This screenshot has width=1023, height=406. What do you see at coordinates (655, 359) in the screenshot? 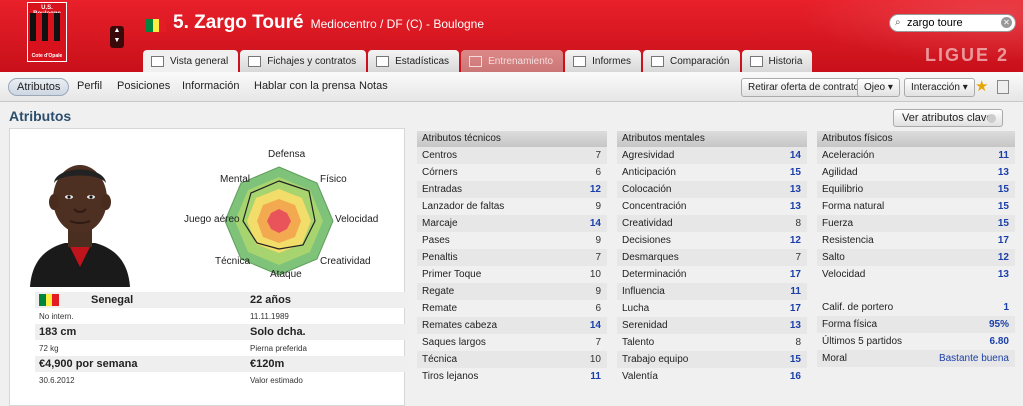
I see `attribute-name: Trabajo equipo` at bounding box center [655, 359].